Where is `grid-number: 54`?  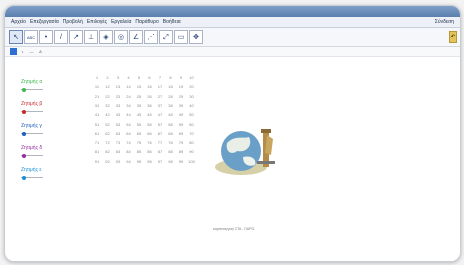 grid-number: 54 is located at coordinates (128, 124).